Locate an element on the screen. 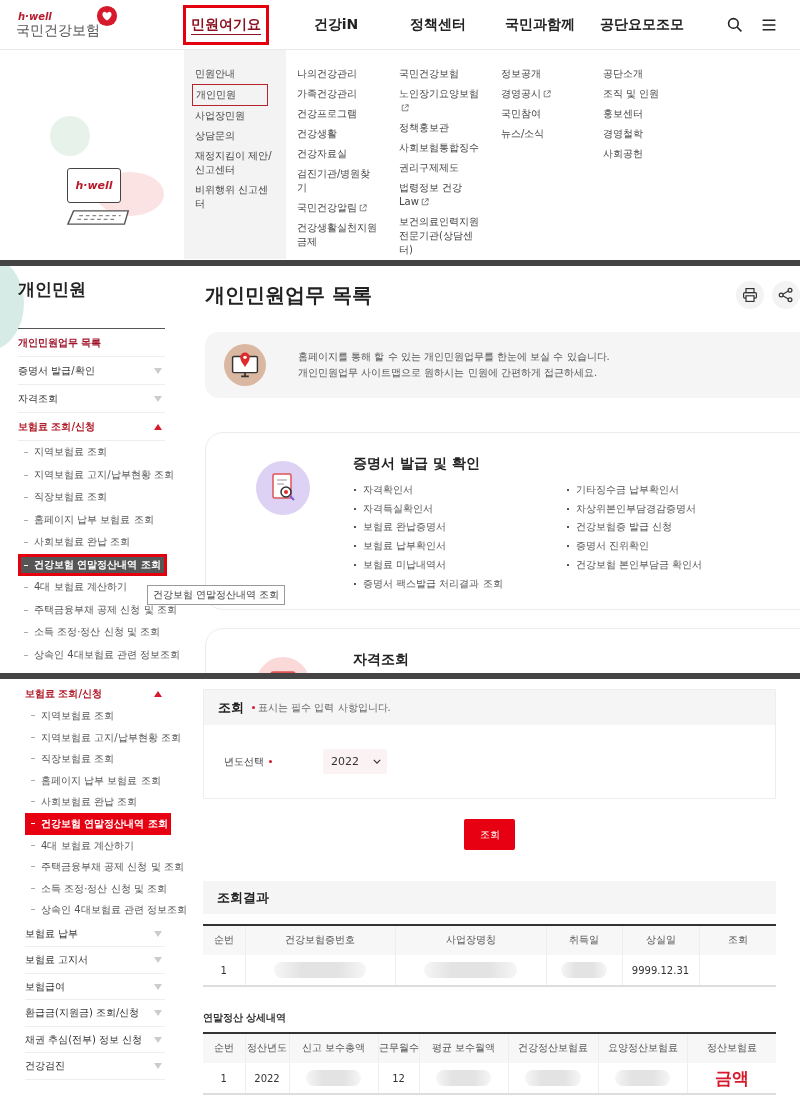 This screenshot has height=1098, width=800. nav-tab: 국민과함께 is located at coordinates (540, 24).